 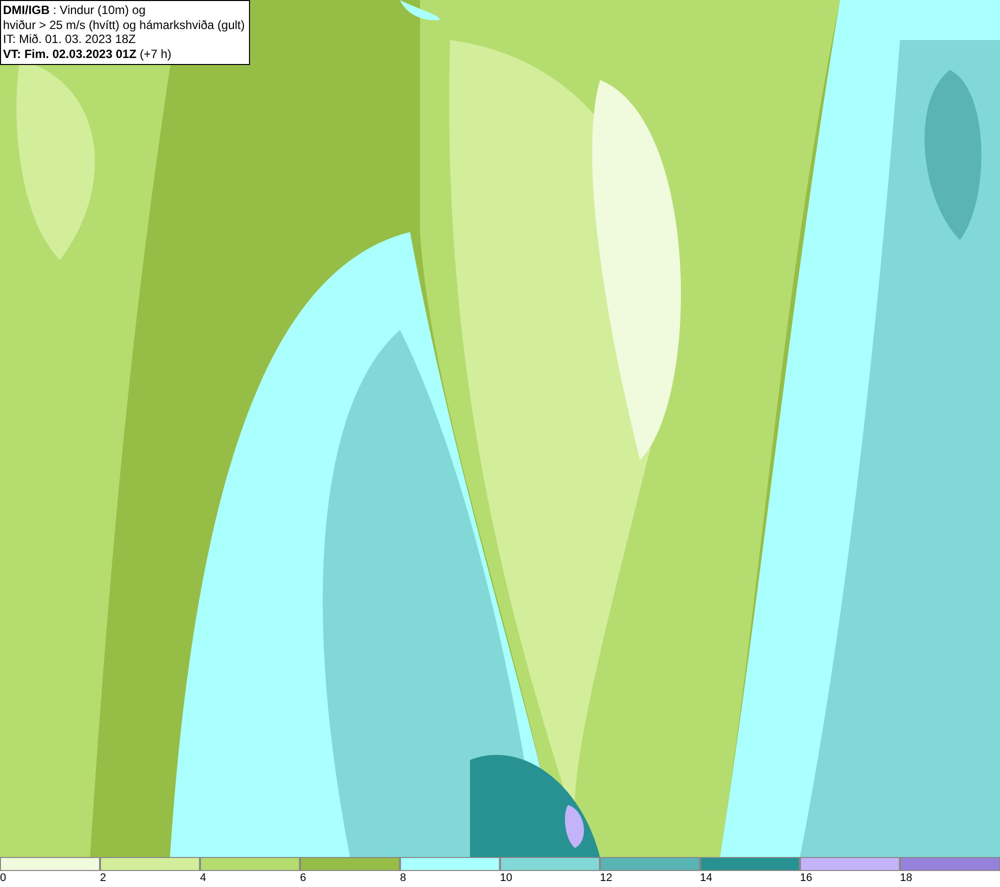 What do you see at coordinates (70, 39) in the screenshot?
I see `header-text: IT: Mið. 01. 03. 2023 18Z` at bounding box center [70, 39].